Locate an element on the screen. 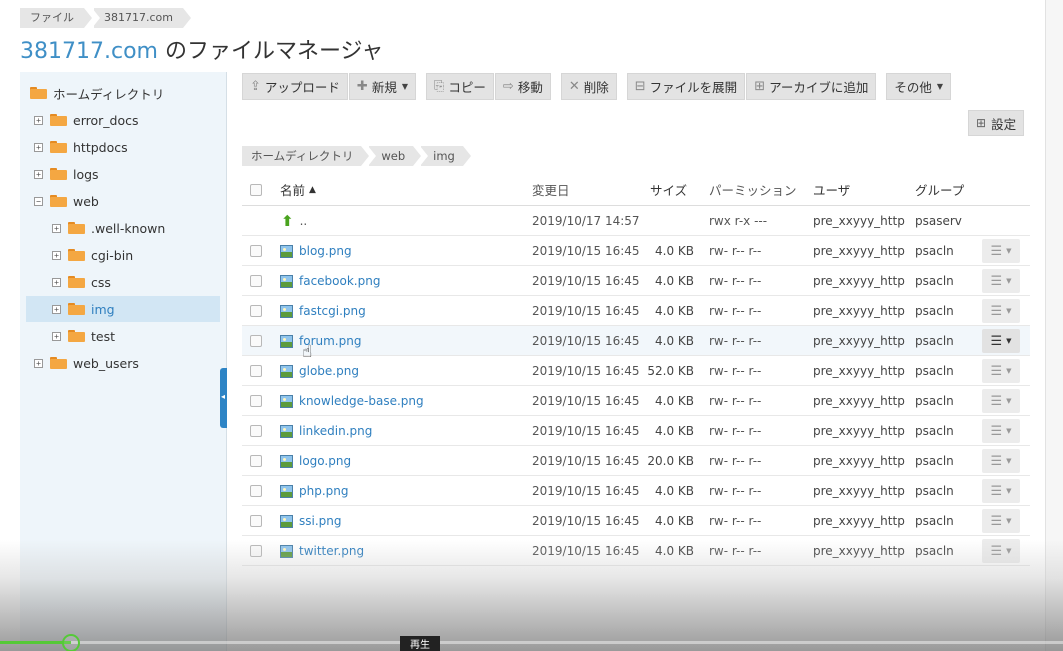  more-button: その他 ▼ is located at coordinates (919, 86).